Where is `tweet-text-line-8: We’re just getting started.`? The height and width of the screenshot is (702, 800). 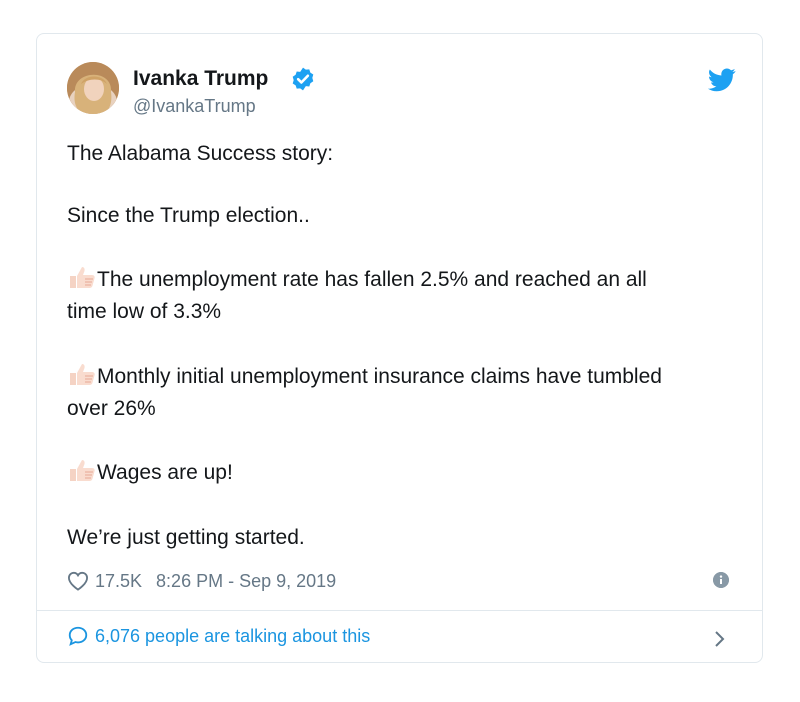 tweet-text-line-8: We’re just getting started. is located at coordinates (186, 537).